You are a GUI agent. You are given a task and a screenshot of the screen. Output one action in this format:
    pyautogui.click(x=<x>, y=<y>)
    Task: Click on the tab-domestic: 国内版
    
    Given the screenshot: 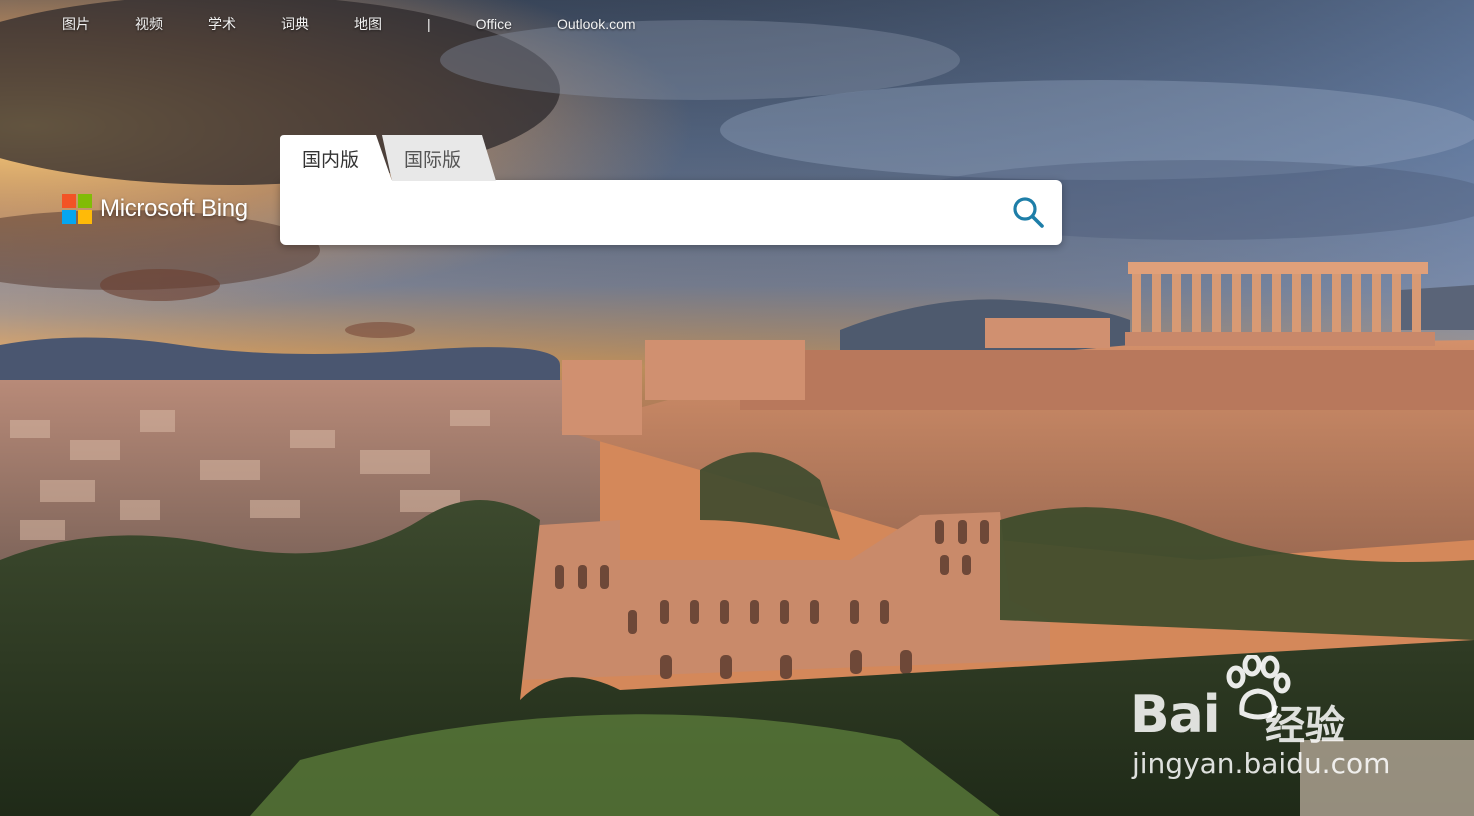 What is the action you would take?
    pyautogui.click(x=336, y=158)
    